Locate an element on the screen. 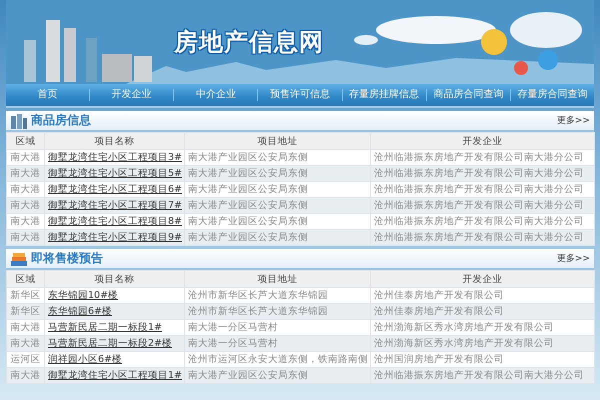 Image resolution: width=600 pixels, height=400 pixels. project-link: 御墅龙湾住宅小区工程项目6# is located at coordinates (115, 189).